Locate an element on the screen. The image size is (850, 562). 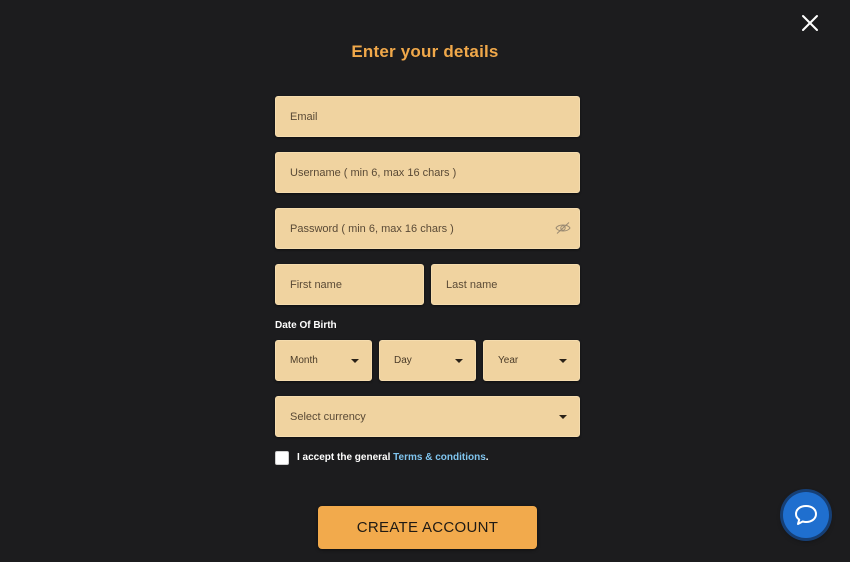
password-field is located at coordinates (427, 228).